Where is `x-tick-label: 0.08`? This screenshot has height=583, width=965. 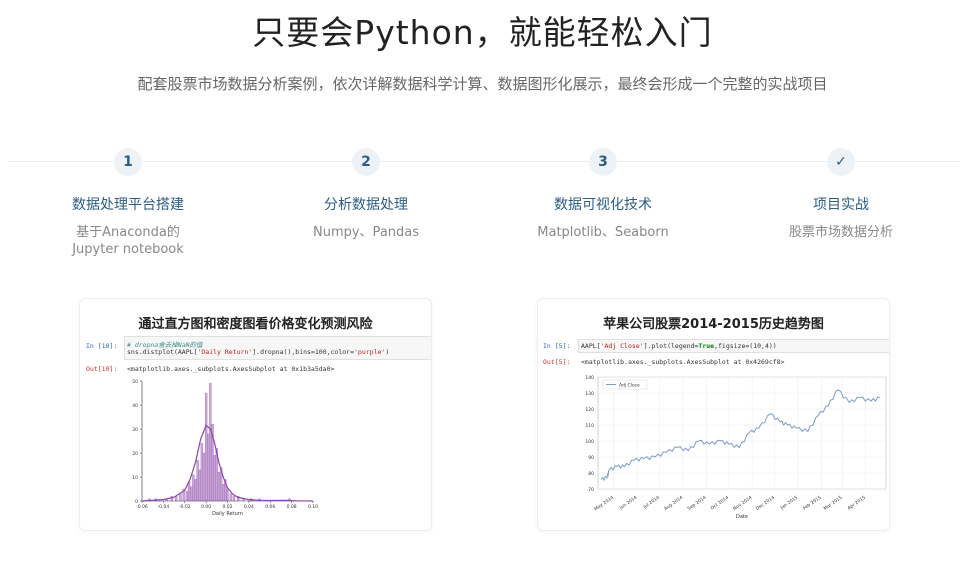 x-tick-label: 0.08 is located at coordinates (292, 507).